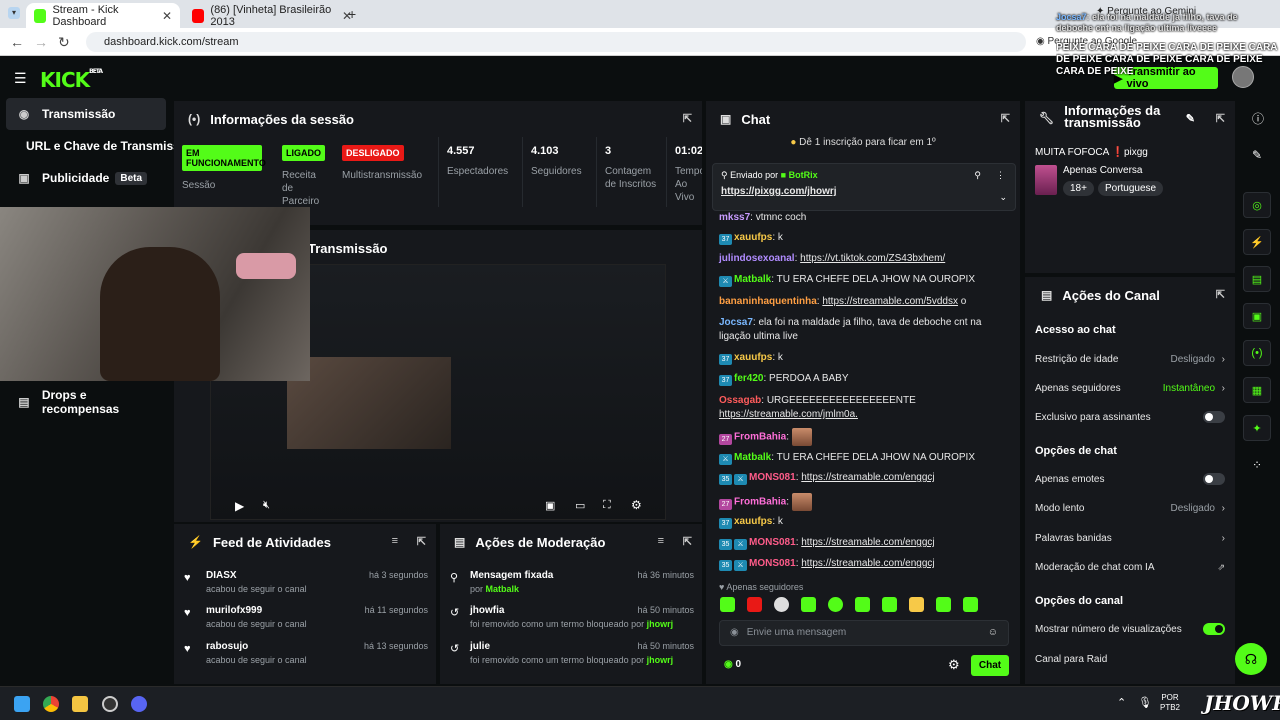 The width and height of the screenshot is (1280, 720). What do you see at coordinates (1257, 465) in the screenshot?
I see `rail-more-icon: ⁘` at bounding box center [1257, 465].